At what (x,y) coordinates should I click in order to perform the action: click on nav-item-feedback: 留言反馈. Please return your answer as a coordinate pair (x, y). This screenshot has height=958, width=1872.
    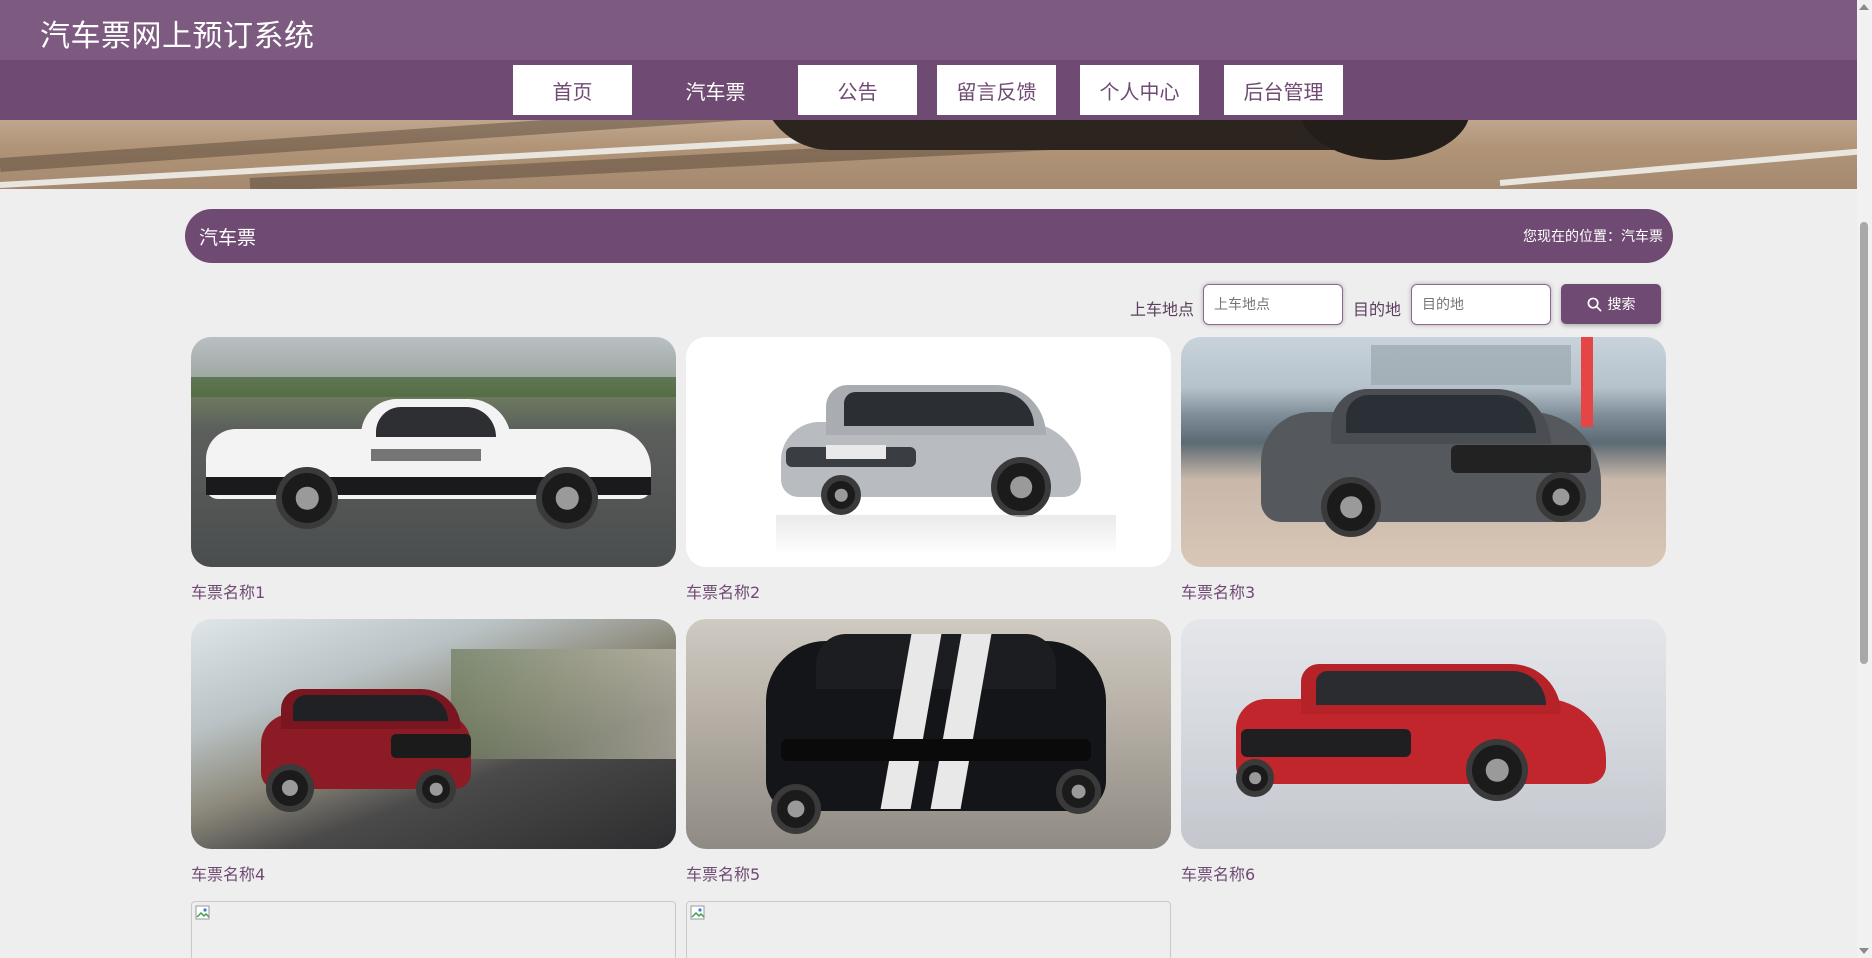
    Looking at the image, I should click on (996, 90).